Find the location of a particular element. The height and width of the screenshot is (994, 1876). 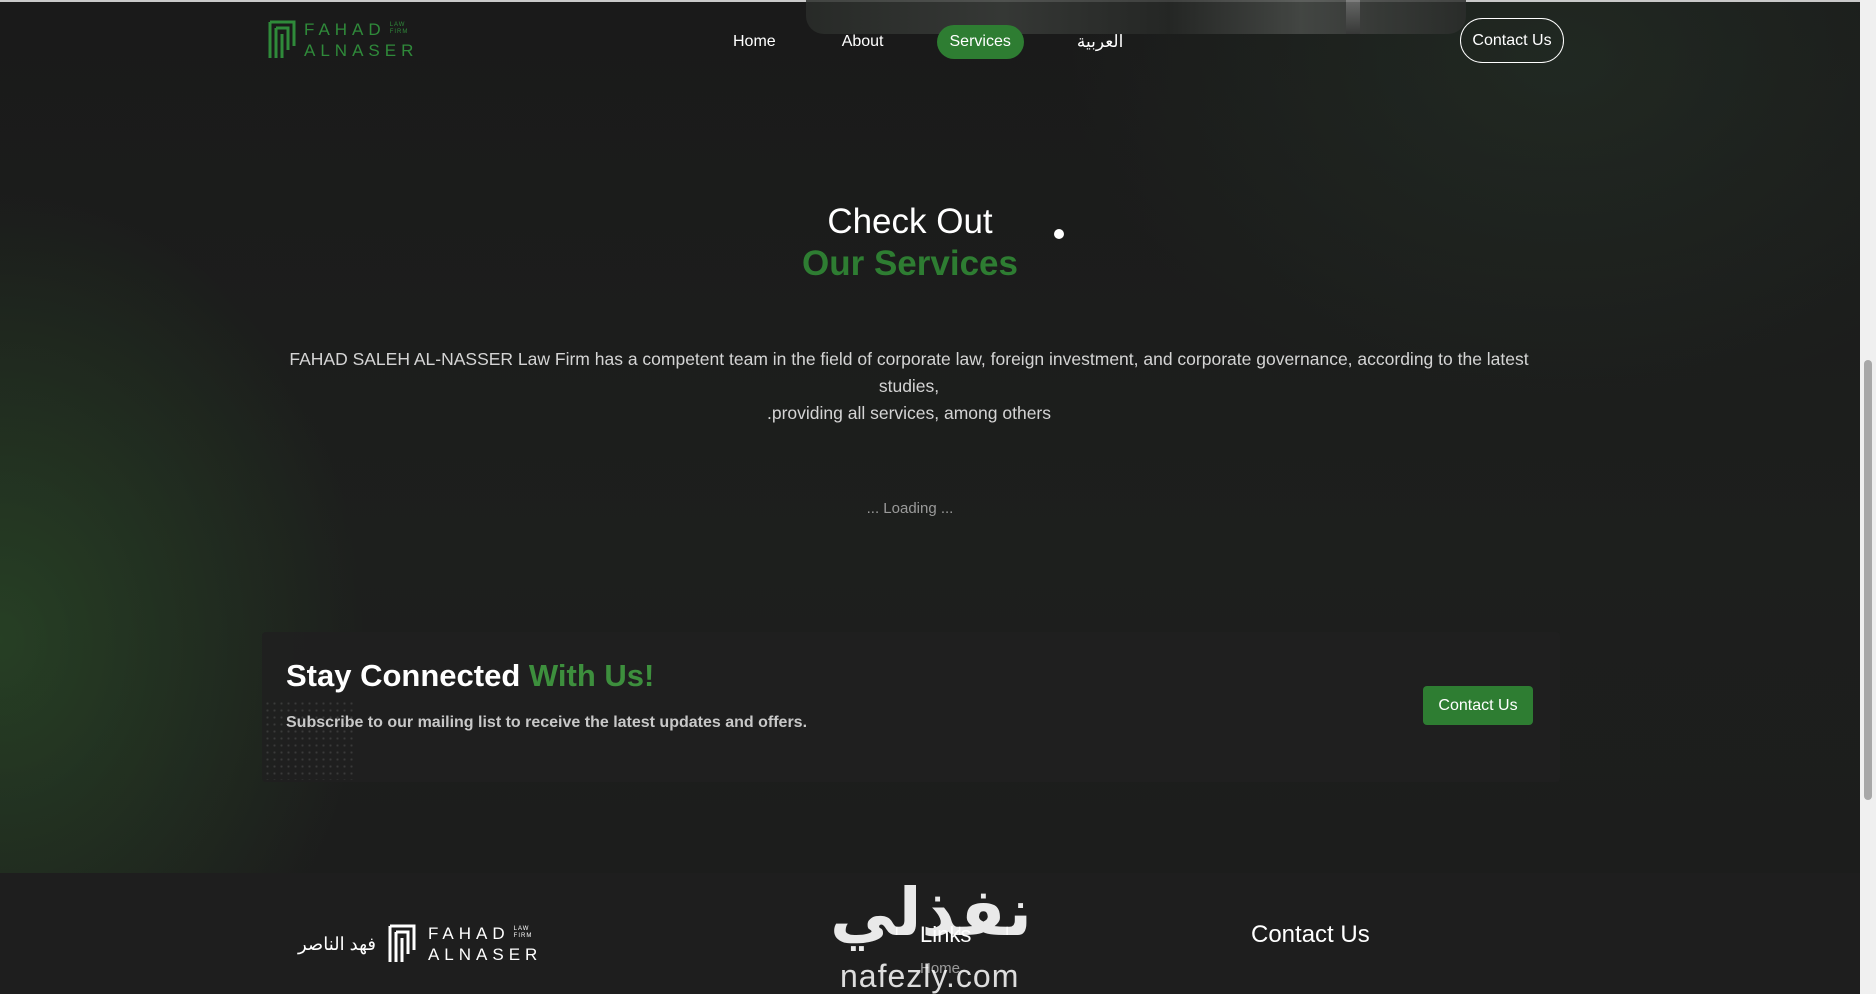

services-description-line2: .providing all services, among others is located at coordinates (909, 413).